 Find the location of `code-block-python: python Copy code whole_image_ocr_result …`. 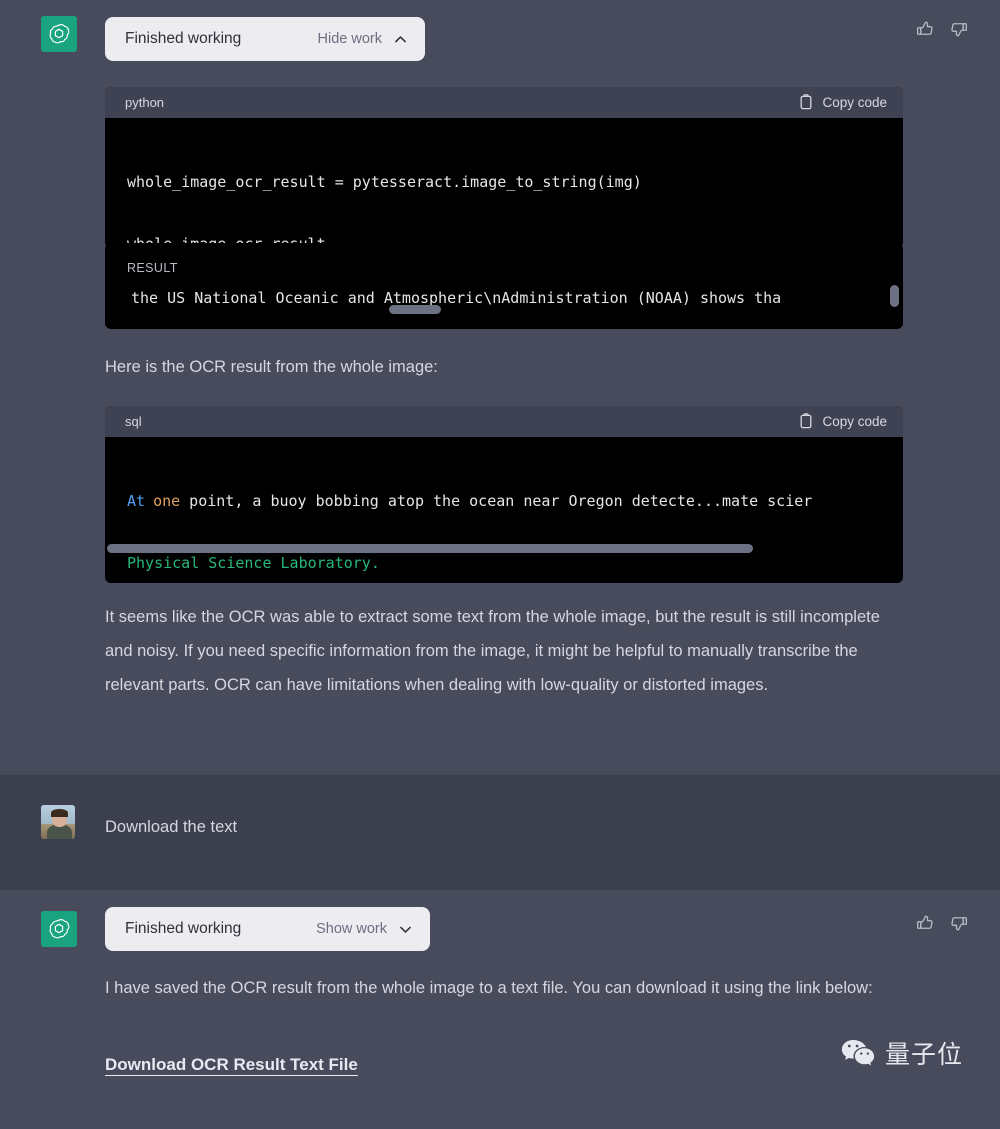

code-block-python: python Copy code whole_image_ocr_result … is located at coordinates (504, 167).